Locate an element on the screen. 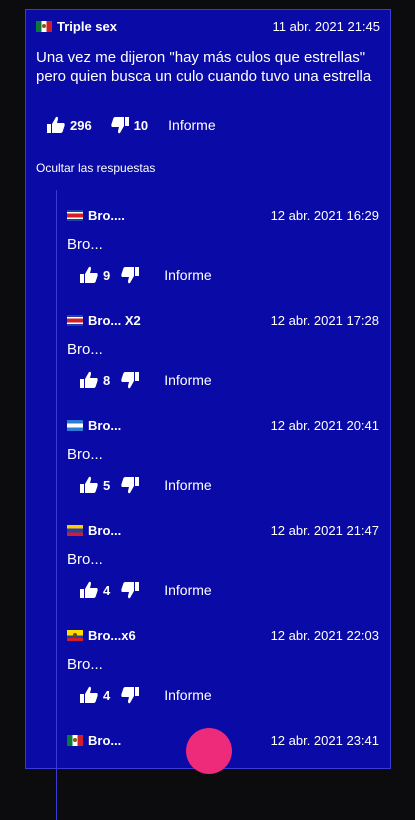 Image resolution: width=415 pixels, height=820 pixels. post-dislike-count: 10 is located at coordinates (141, 125).